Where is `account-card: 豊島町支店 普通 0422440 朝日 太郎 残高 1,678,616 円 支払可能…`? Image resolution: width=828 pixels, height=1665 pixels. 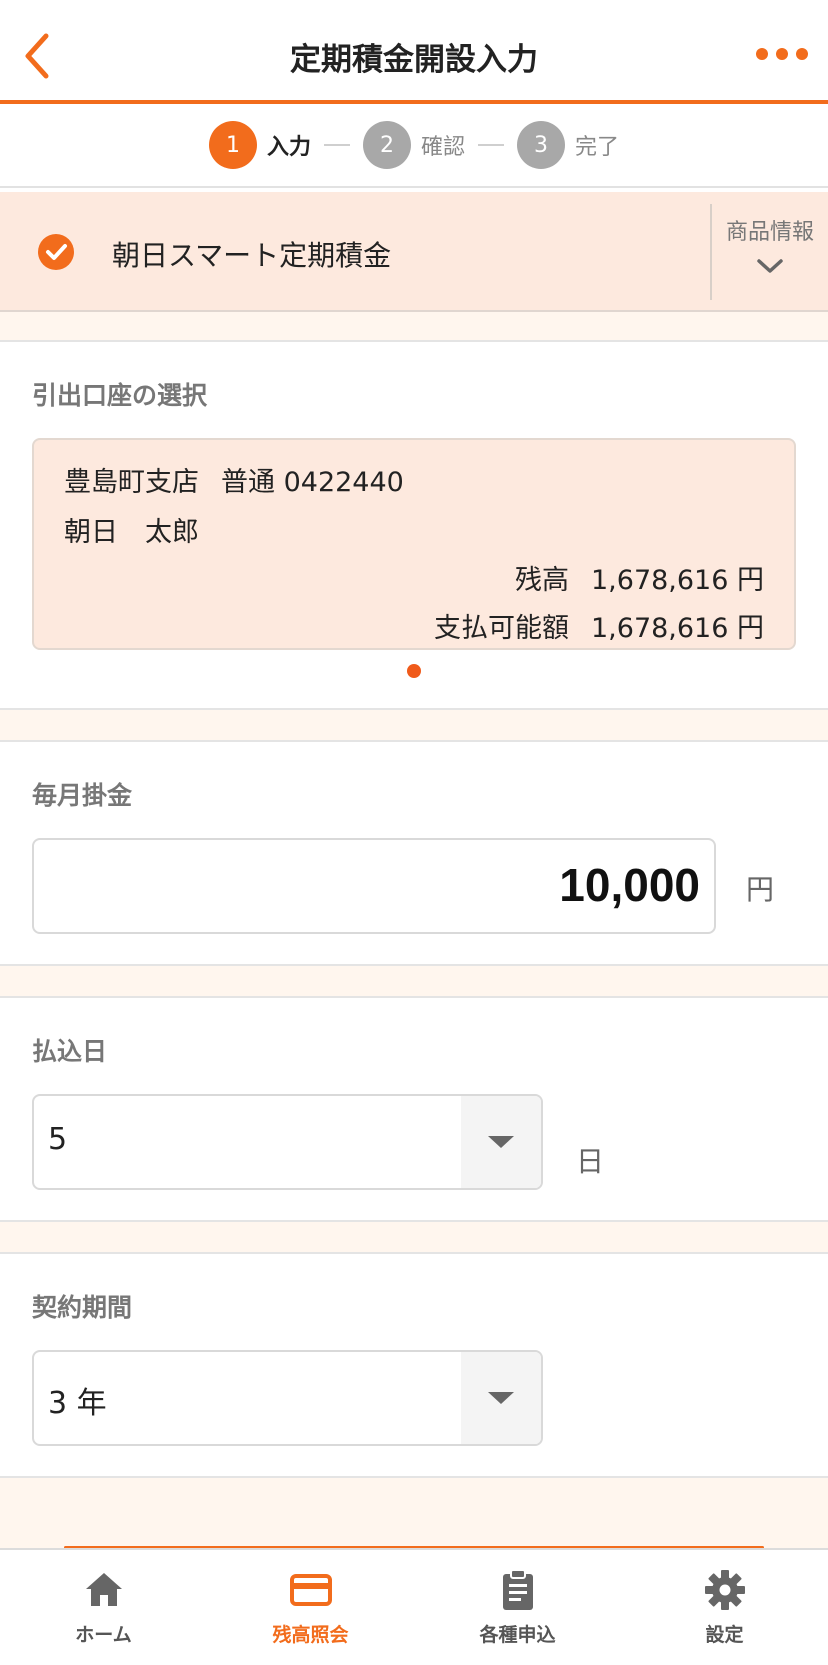
account-card: 豊島町支店 普通 0422440 朝日 太郎 残高 1,678,616 円 支払可能… is located at coordinates (414, 544).